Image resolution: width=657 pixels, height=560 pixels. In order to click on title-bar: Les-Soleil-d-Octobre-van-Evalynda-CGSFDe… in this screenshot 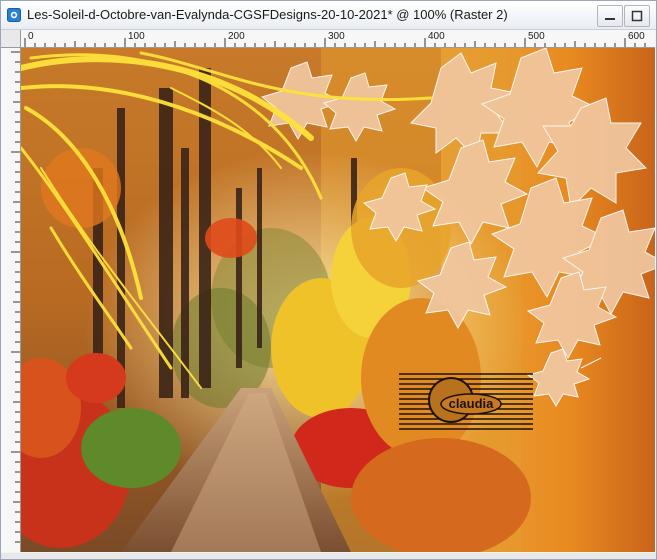, I will do `click(328, 15)`.